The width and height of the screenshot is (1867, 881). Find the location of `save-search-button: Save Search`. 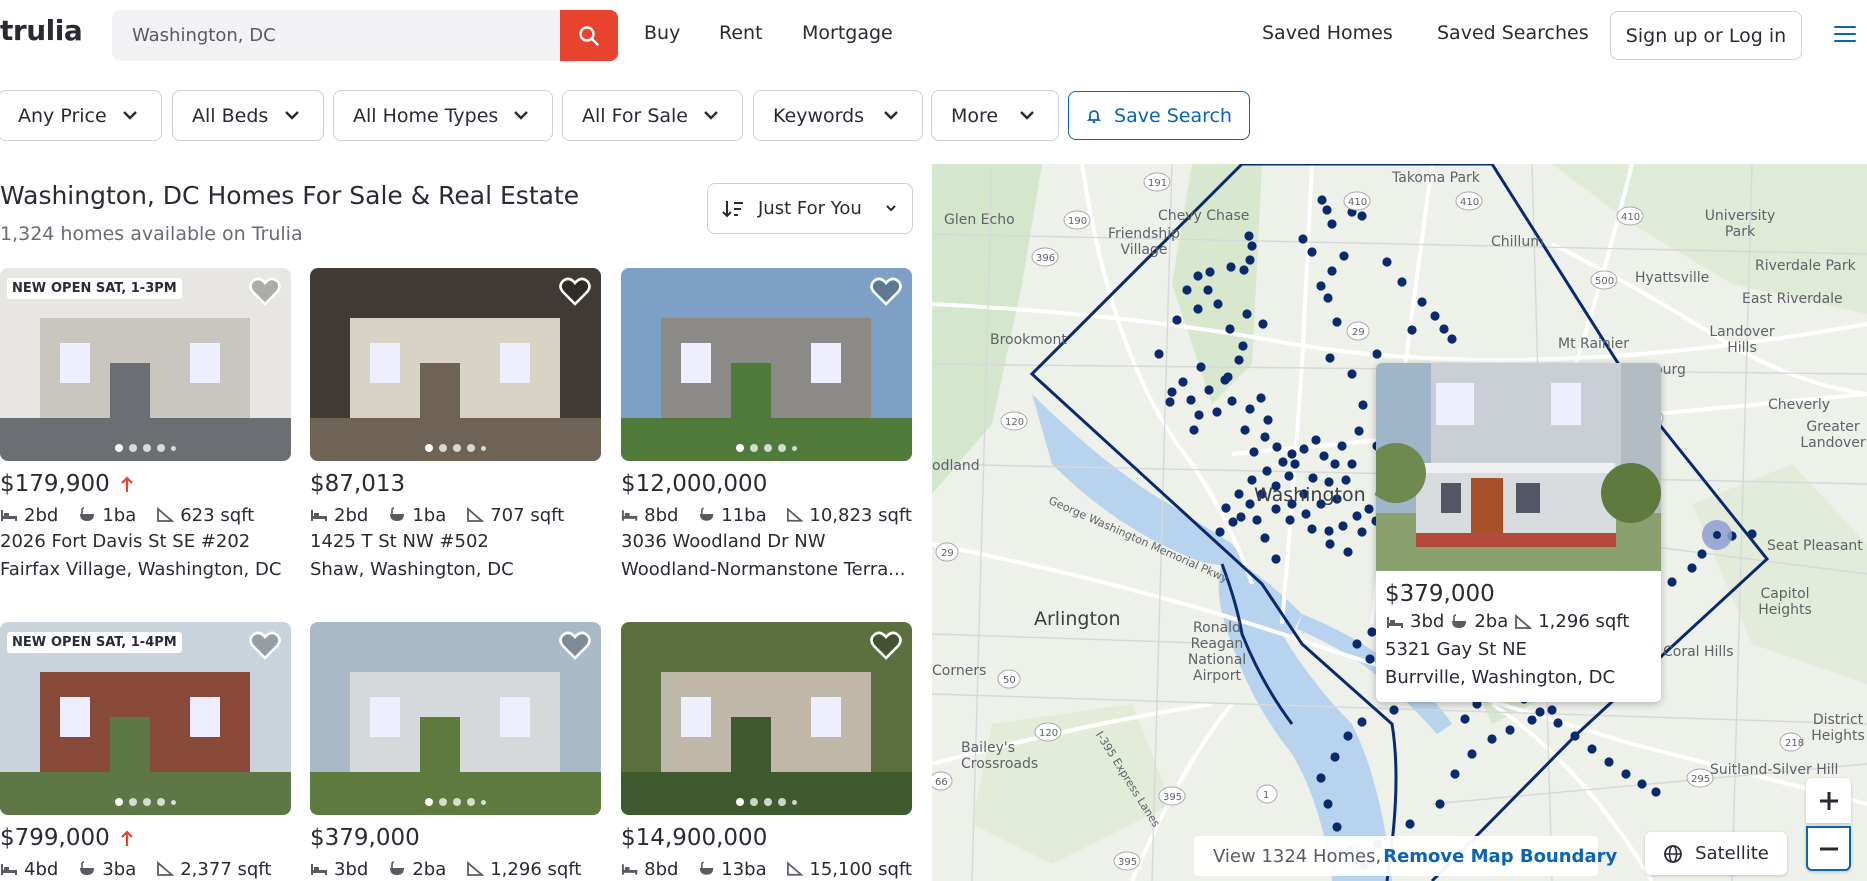

save-search-button: Save Search is located at coordinates (1159, 115).